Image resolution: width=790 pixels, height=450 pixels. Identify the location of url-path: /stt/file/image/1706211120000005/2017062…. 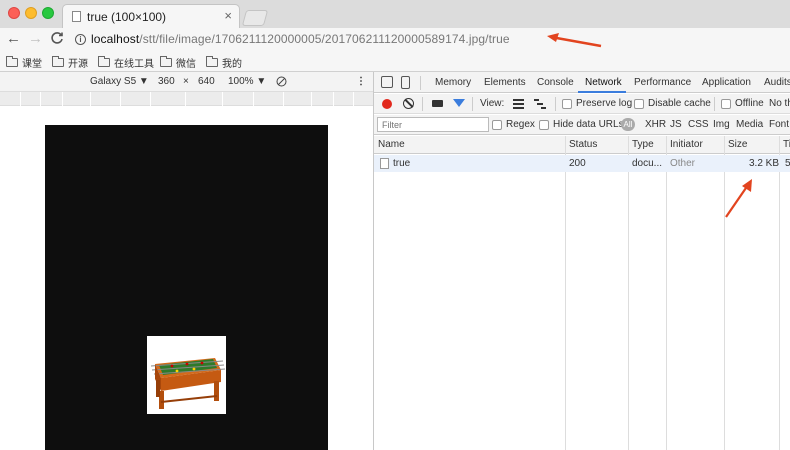
(324, 39).